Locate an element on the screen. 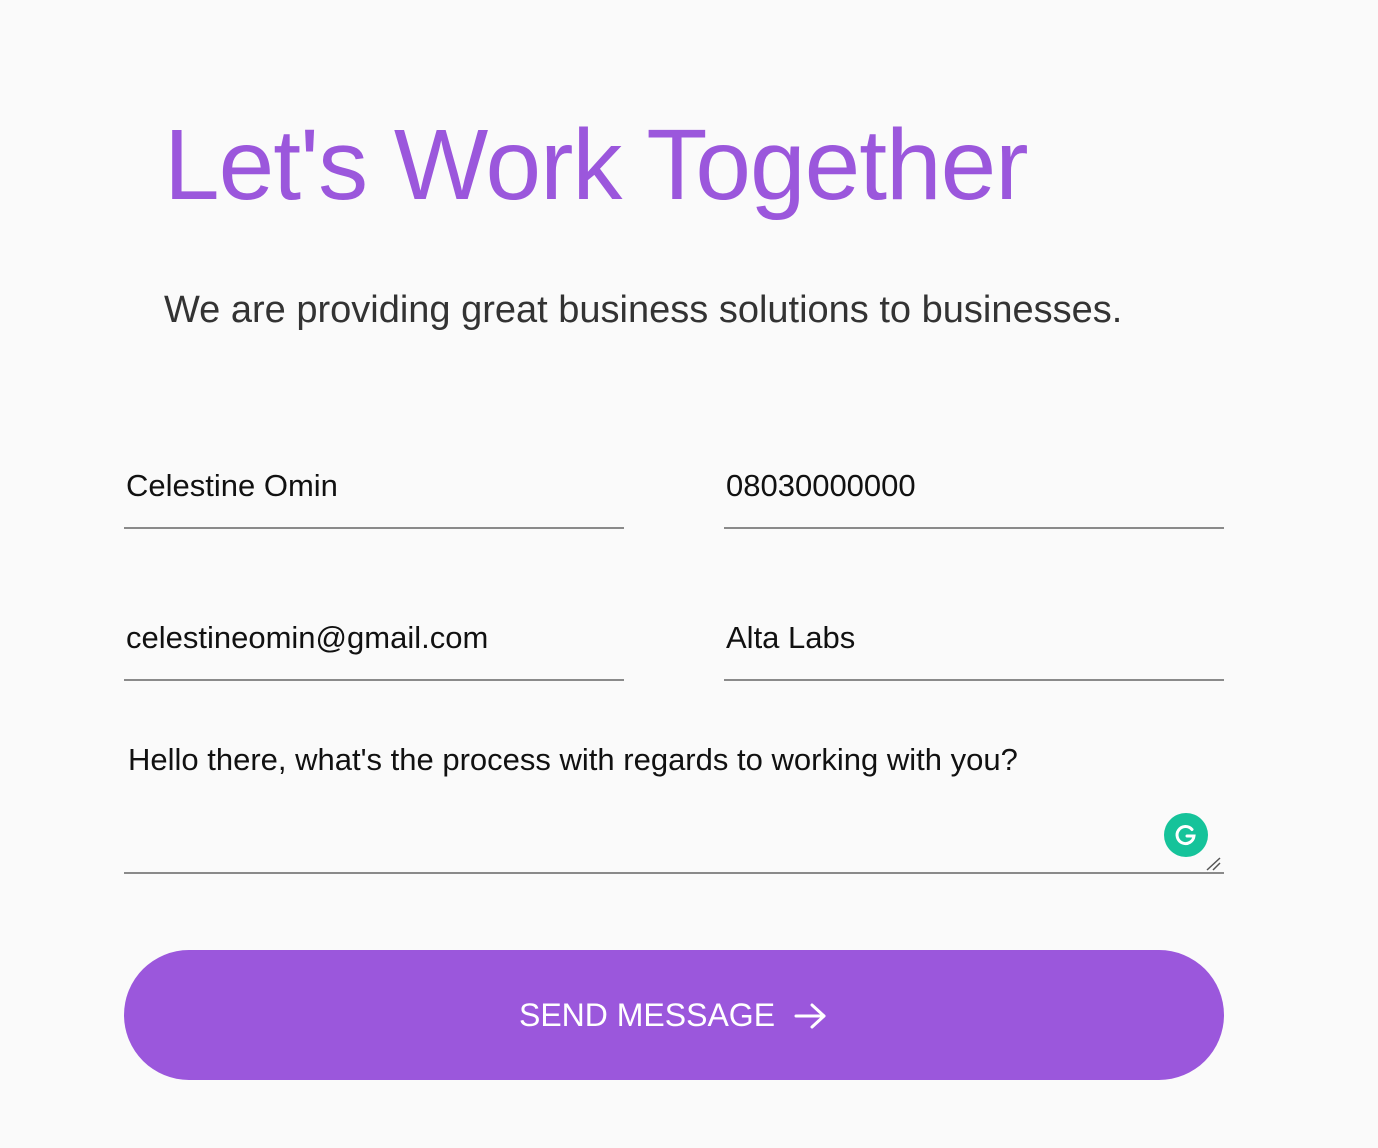 This screenshot has height=1148, width=1378. name-field is located at coordinates (374, 490).